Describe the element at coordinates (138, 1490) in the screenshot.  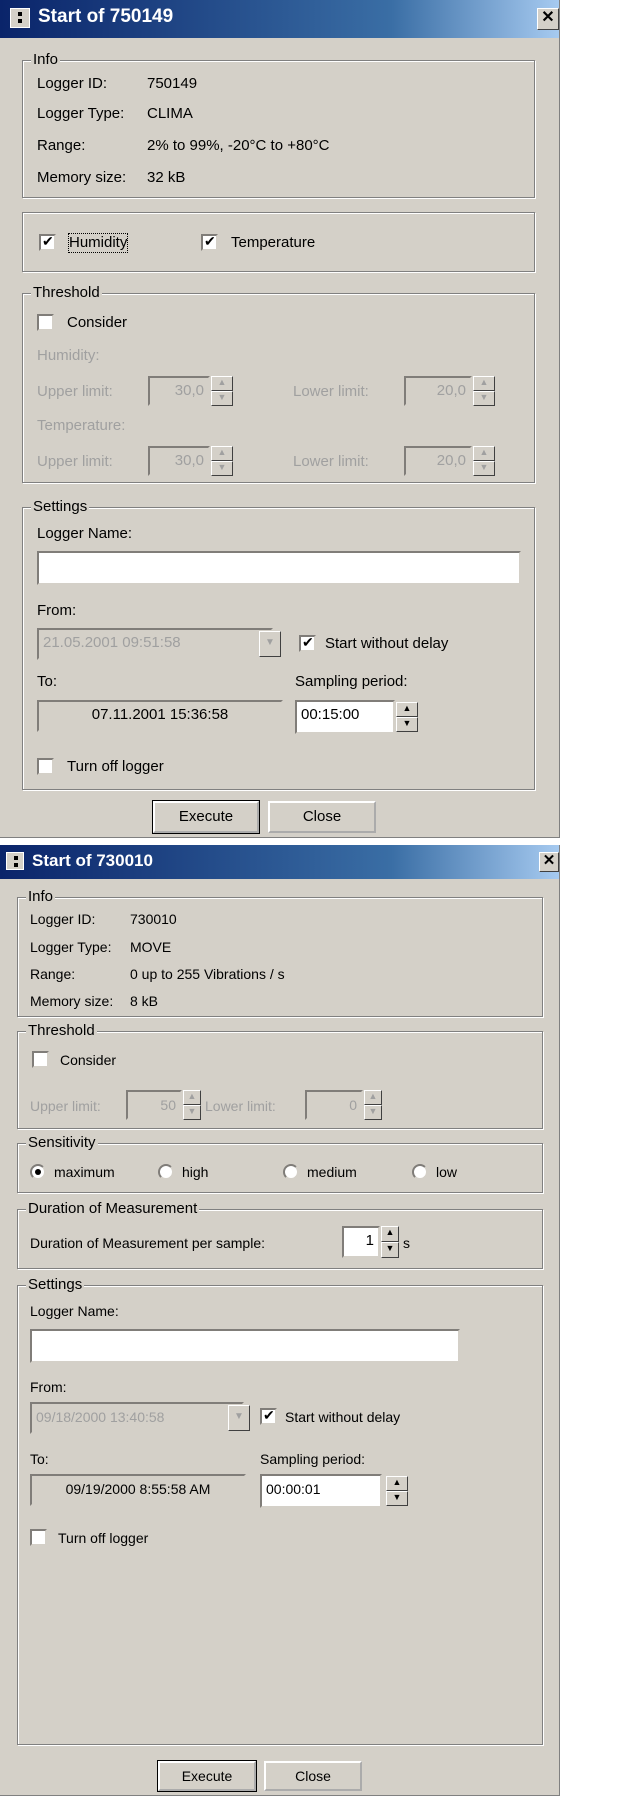
I see `to-date-display: 09/19/2000 8:55:58 AM` at that location.